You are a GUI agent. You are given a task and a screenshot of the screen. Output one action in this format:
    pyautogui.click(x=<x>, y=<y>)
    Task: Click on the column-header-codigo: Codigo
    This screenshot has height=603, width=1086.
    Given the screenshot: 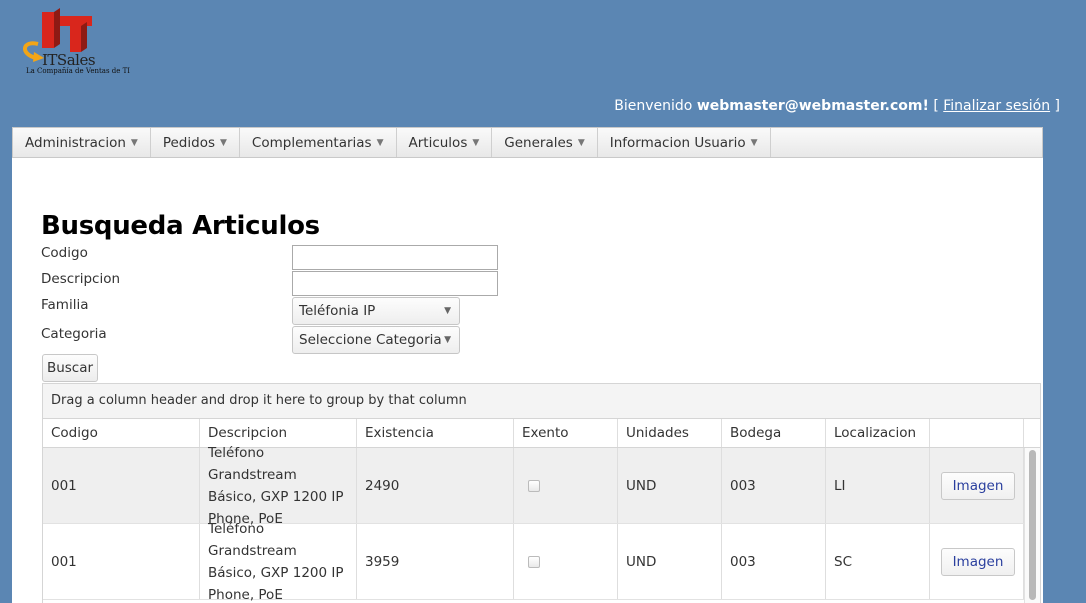 What is the action you would take?
    pyautogui.click(x=121, y=433)
    